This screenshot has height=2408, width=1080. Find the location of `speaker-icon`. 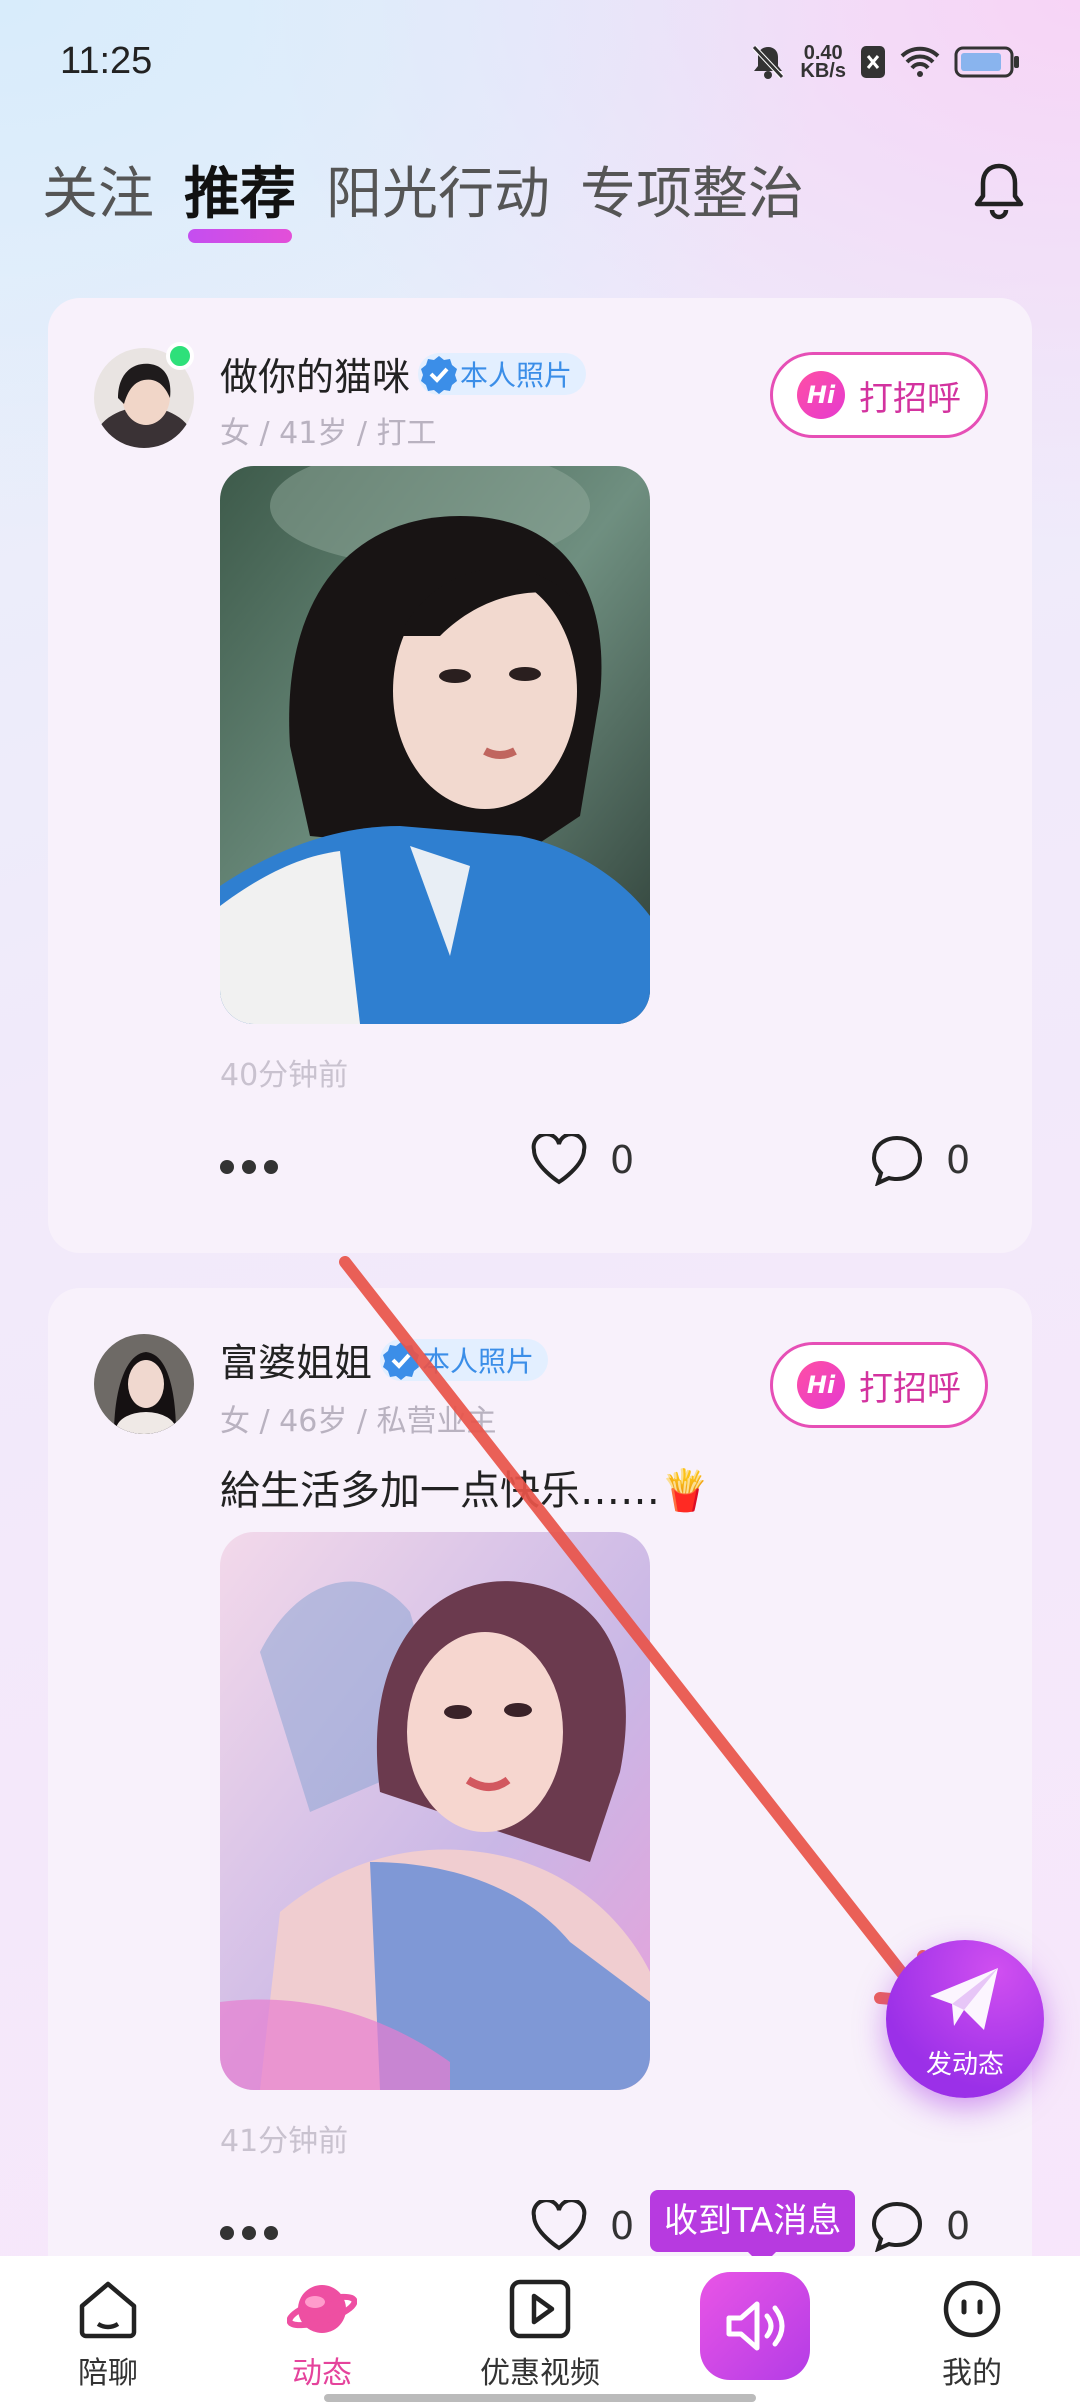

speaker-icon is located at coordinates (755, 2326).